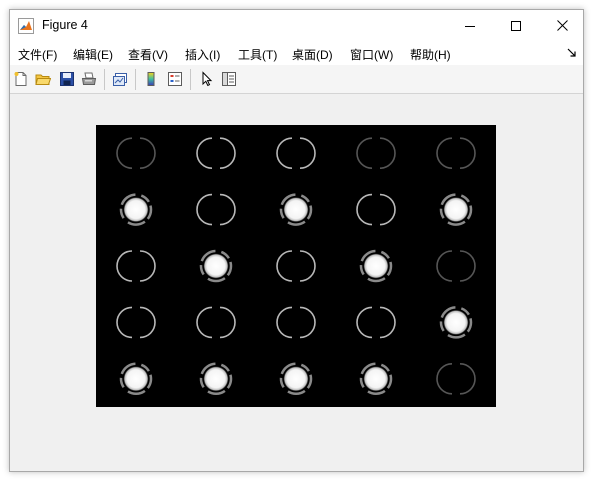  I want to click on property-inspector-icon, so click(229, 79).